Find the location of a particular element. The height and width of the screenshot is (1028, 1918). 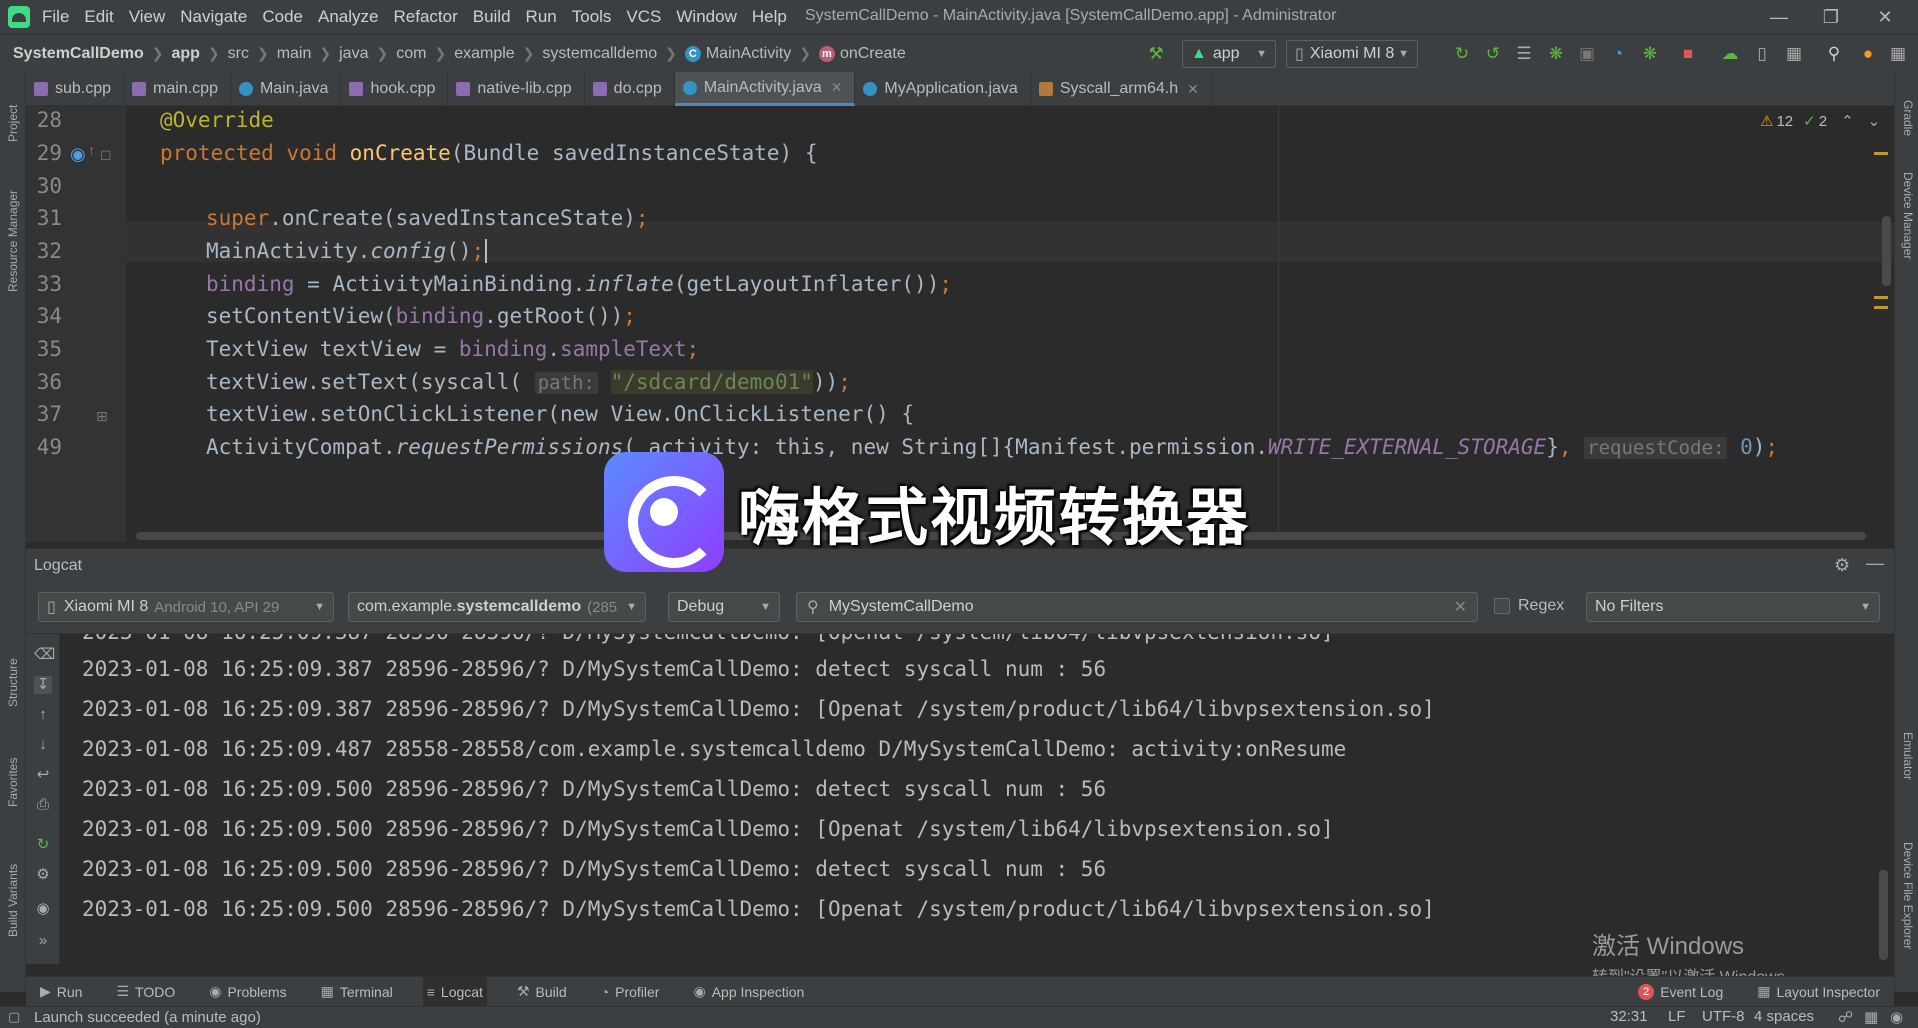

tool-emulator: Emulator is located at coordinates (1908, 756).